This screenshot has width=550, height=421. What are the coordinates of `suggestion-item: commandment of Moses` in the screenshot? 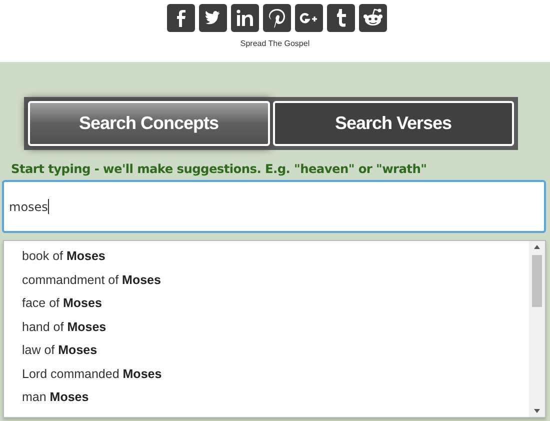 It's located at (275, 280).